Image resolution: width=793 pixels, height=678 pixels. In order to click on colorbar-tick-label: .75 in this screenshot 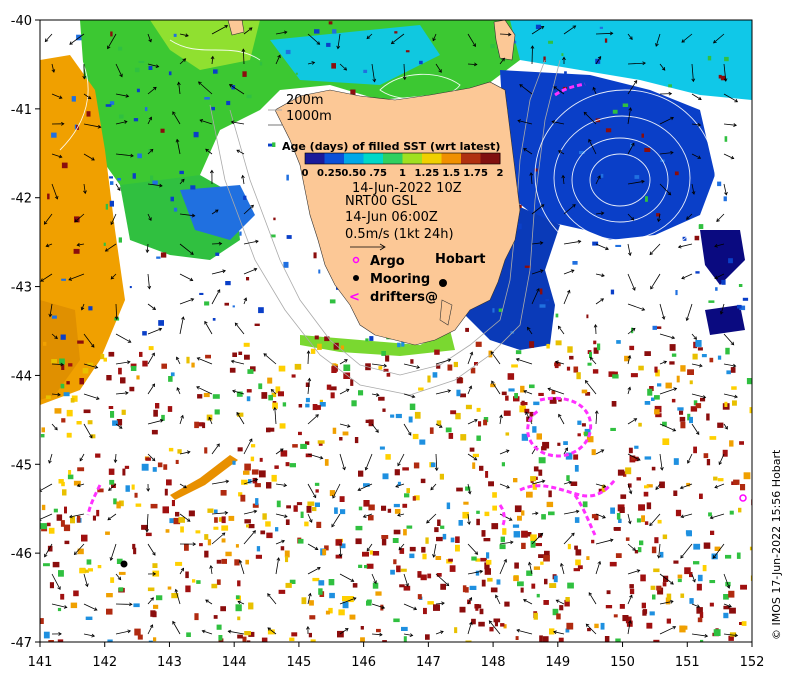, I will do `click(378, 173)`.